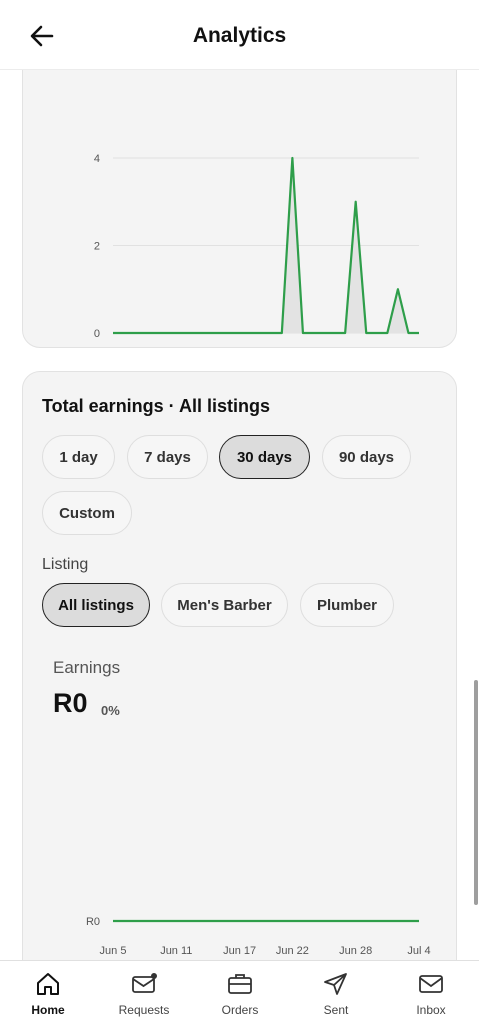  Describe the element at coordinates (292, 951) in the screenshot. I see `x-tick-label: Jun 22` at that location.